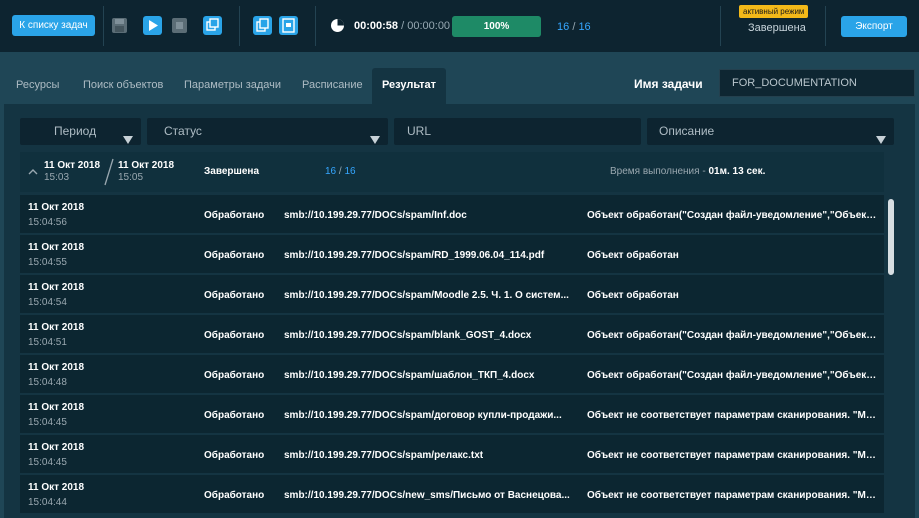 Image resolution: width=919 pixels, height=518 pixels. Describe the element at coordinates (704, 171) in the screenshot. I see `exec-dash: -` at that location.